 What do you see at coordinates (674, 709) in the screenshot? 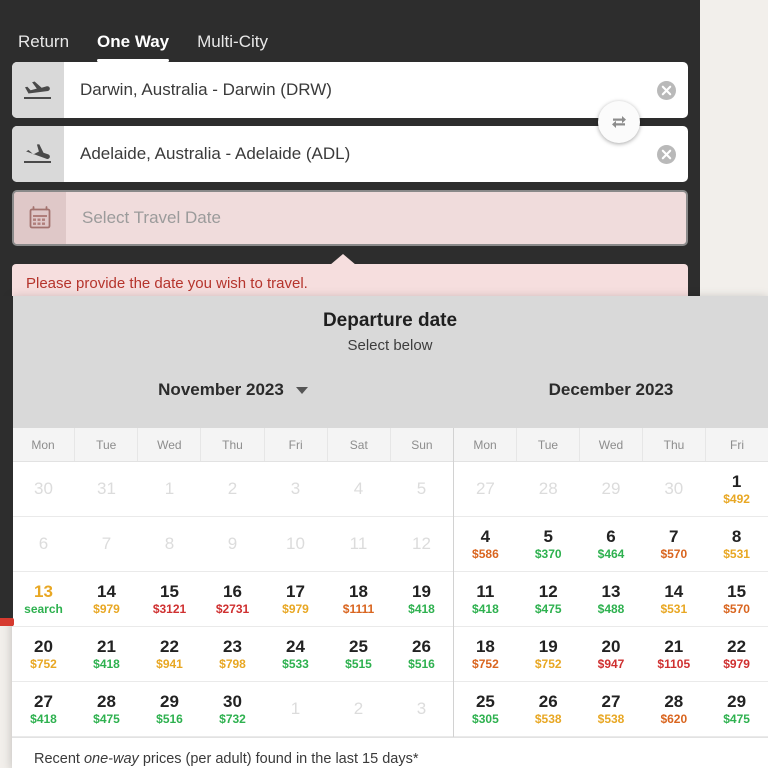
I see `calendar-day-dec-28: 28 $620` at bounding box center [674, 709].